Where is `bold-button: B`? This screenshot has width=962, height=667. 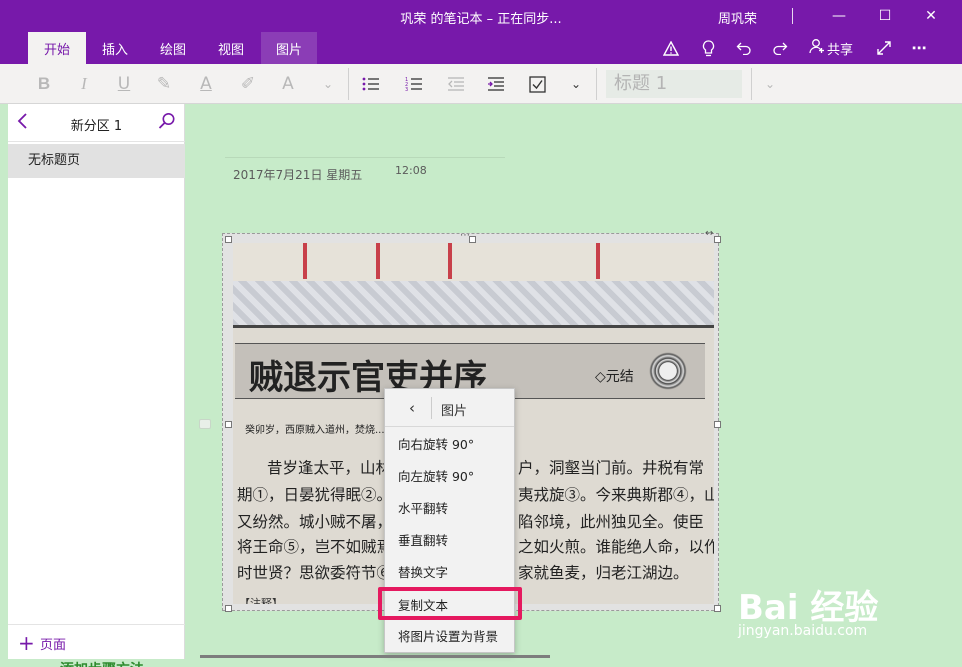
bold-button: B is located at coordinates (44, 84).